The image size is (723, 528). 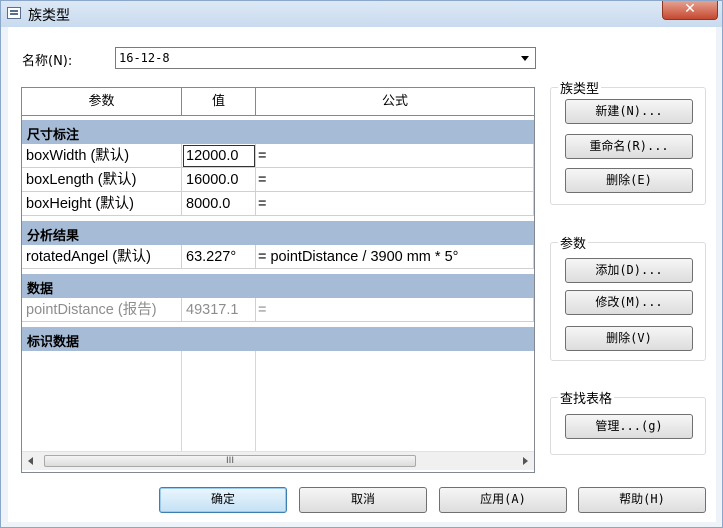 I want to click on column-header-value: 值, so click(x=219, y=102).